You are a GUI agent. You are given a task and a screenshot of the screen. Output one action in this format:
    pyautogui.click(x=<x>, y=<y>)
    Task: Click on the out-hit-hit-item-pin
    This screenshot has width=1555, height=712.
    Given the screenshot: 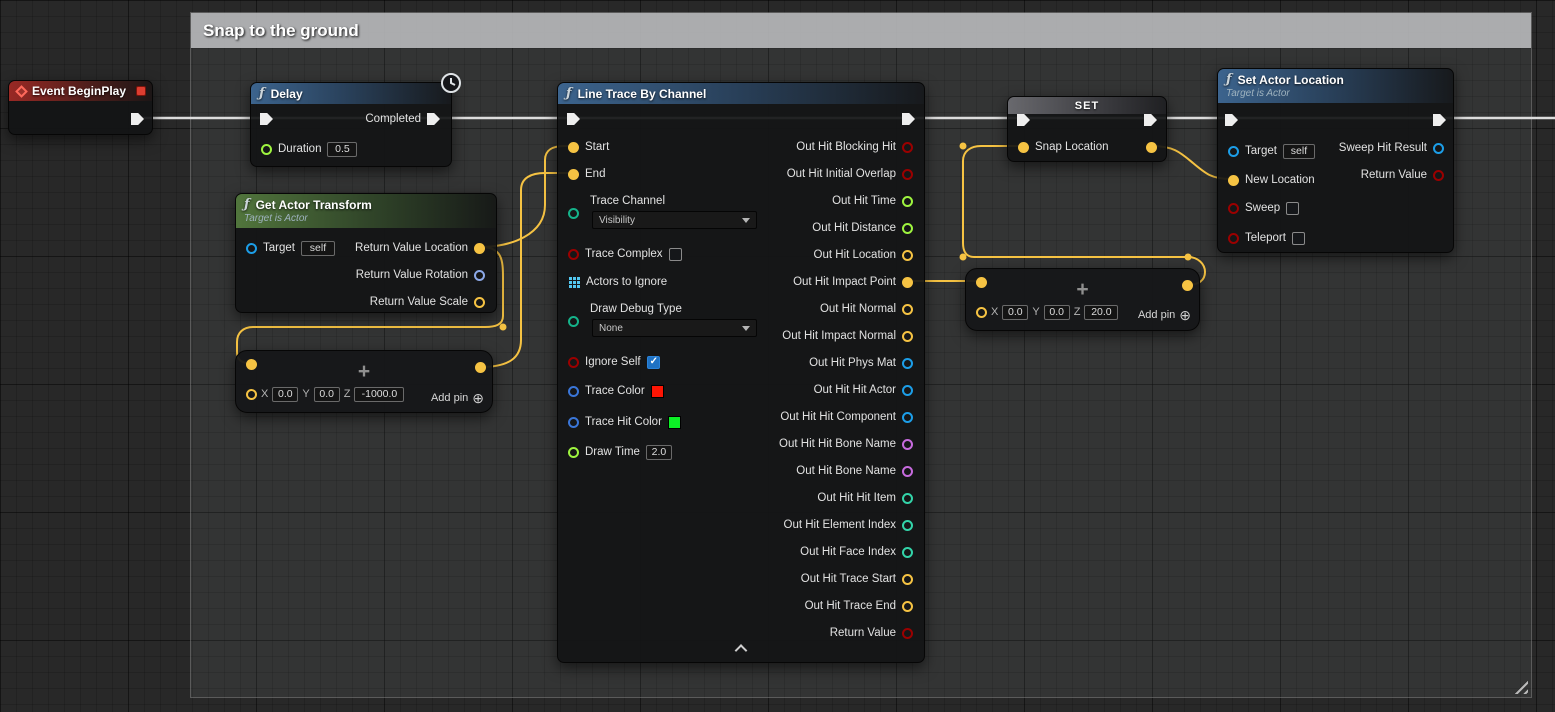 What is the action you would take?
    pyautogui.click(x=907, y=498)
    